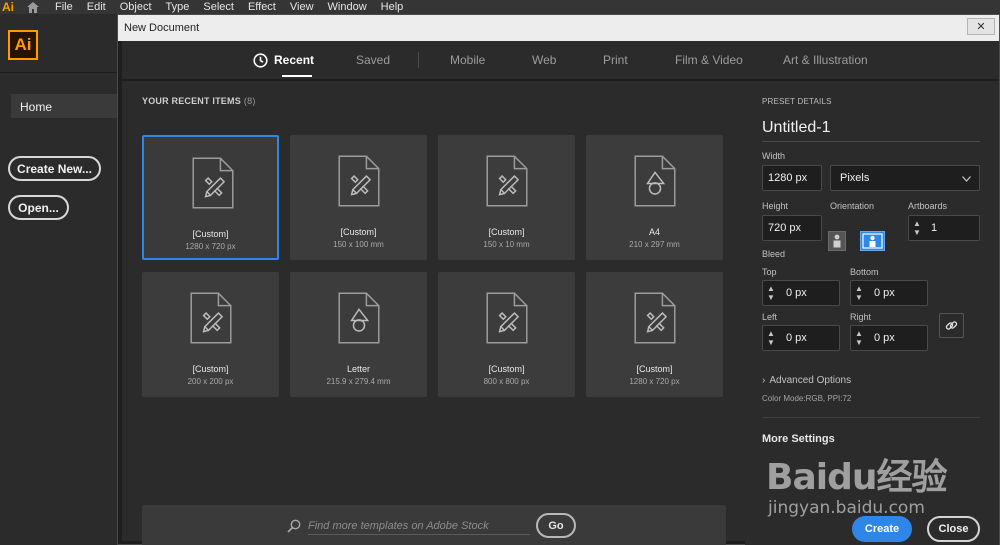 The width and height of the screenshot is (1000, 545). Describe the element at coordinates (775, 206) in the screenshot. I see `height-label: Height` at that location.